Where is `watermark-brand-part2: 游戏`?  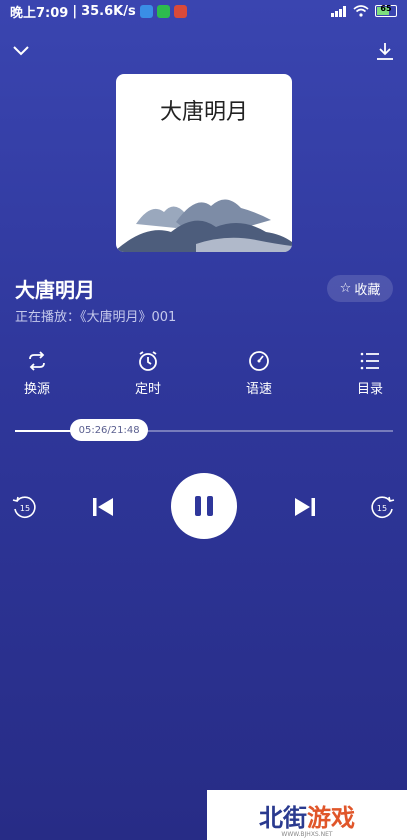
watermark-brand-part2: 游戏 is located at coordinates (331, 817).